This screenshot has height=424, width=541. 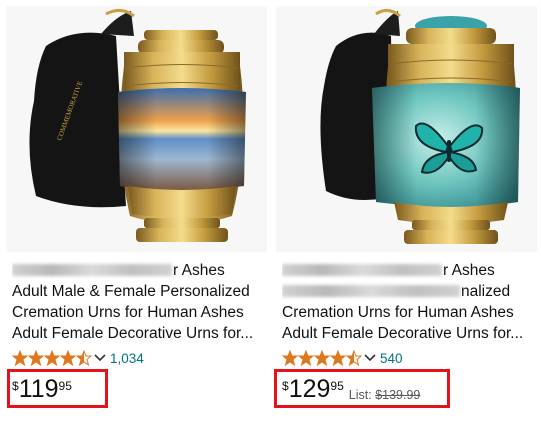 I want to click on rating-row-2: 540, so click(x=342, y=358).